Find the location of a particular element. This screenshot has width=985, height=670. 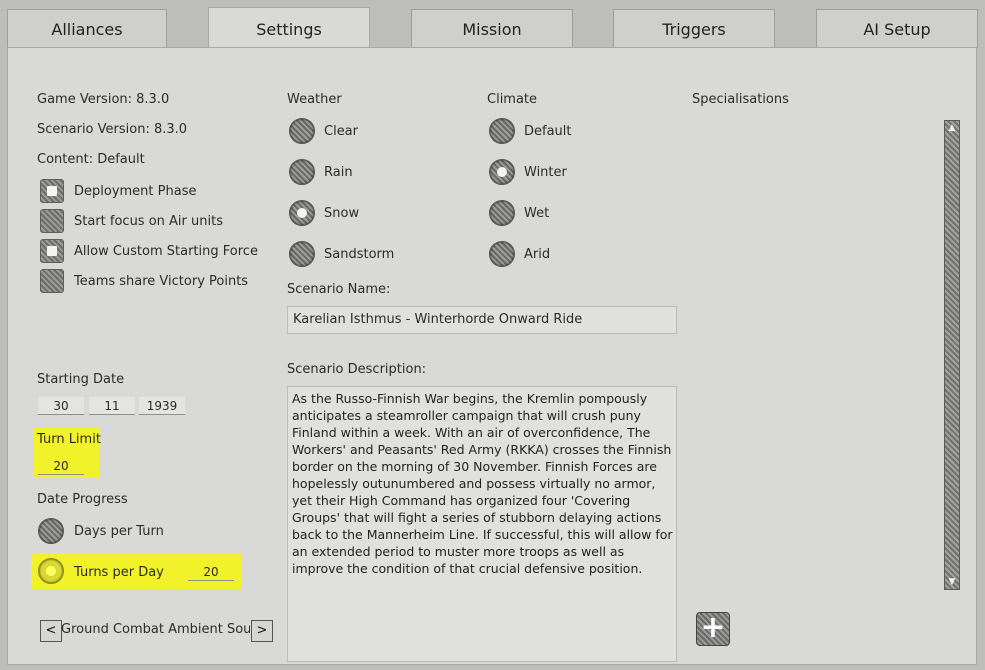

tab-settings: Settings is located at coordinates (289, 29).